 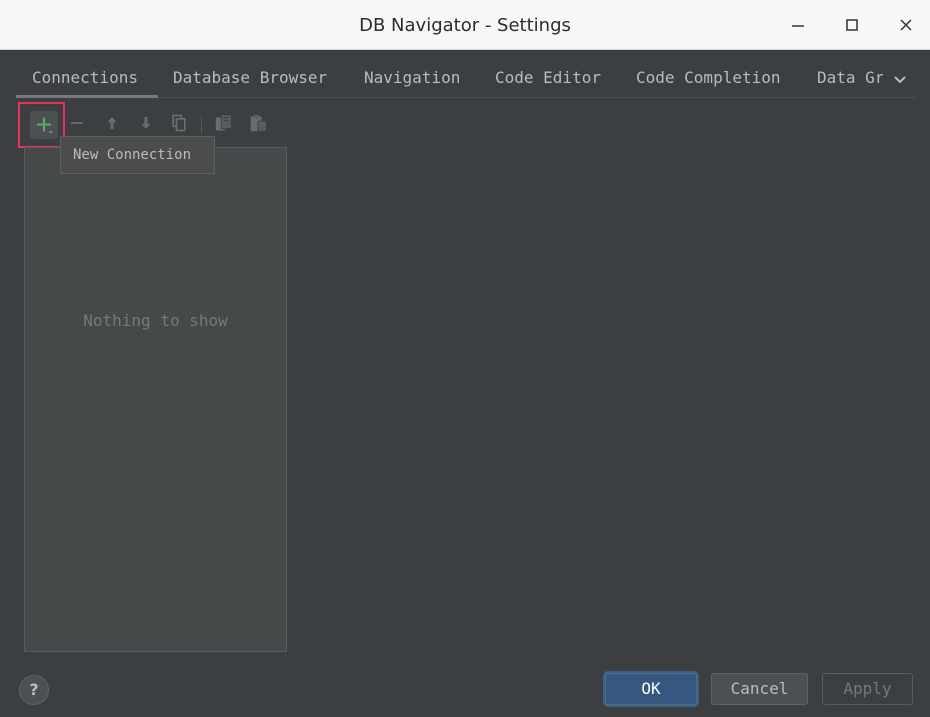 What do you see at coordinates (850, 83) in the screenshot?
I see `tab-data-grid: Data Gr` at bounding box center [850, 83].